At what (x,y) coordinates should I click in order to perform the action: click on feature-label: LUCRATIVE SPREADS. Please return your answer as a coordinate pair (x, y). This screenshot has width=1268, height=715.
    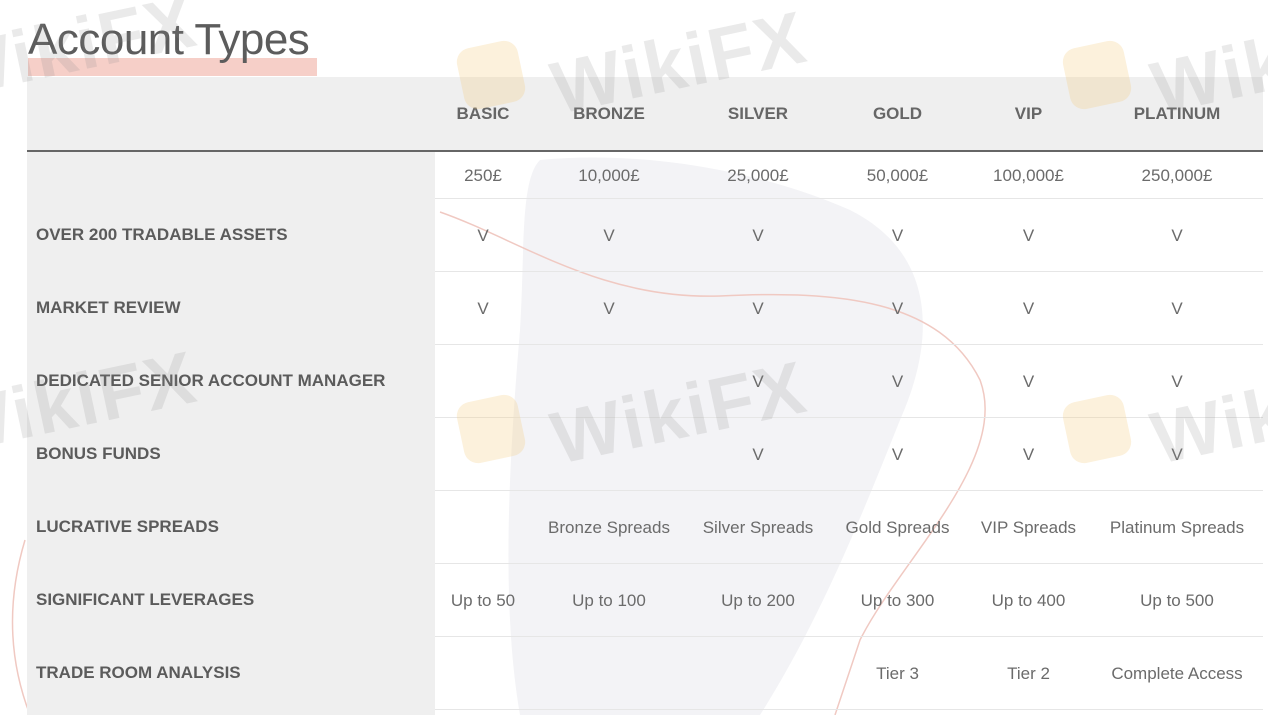
    Looking at the image, I should click on (127, 526).